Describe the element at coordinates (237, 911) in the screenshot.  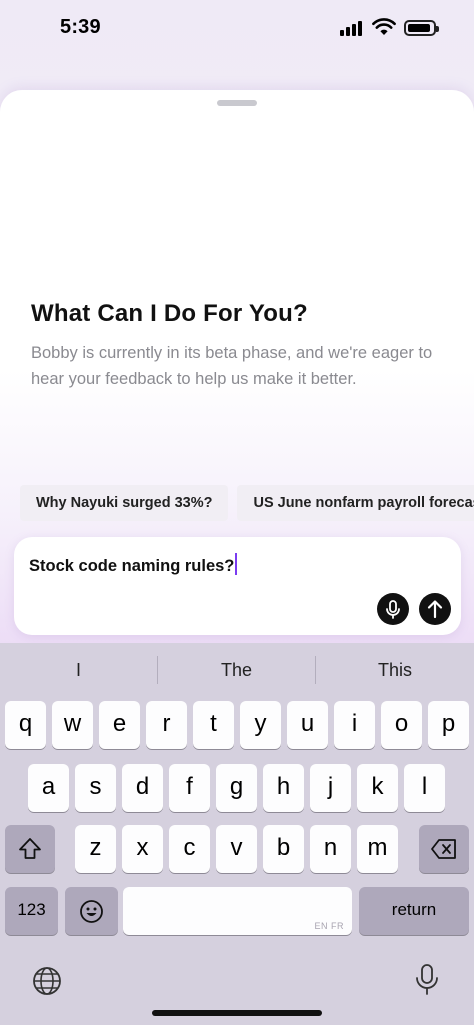
I see `space-key: EN FR` at that location.